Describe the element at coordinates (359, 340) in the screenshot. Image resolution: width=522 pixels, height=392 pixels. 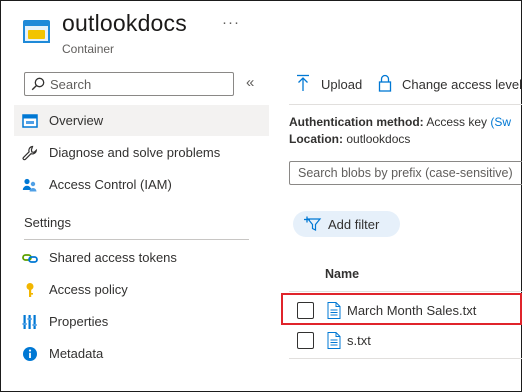
I see `file-name-link: s.txt` at that location.